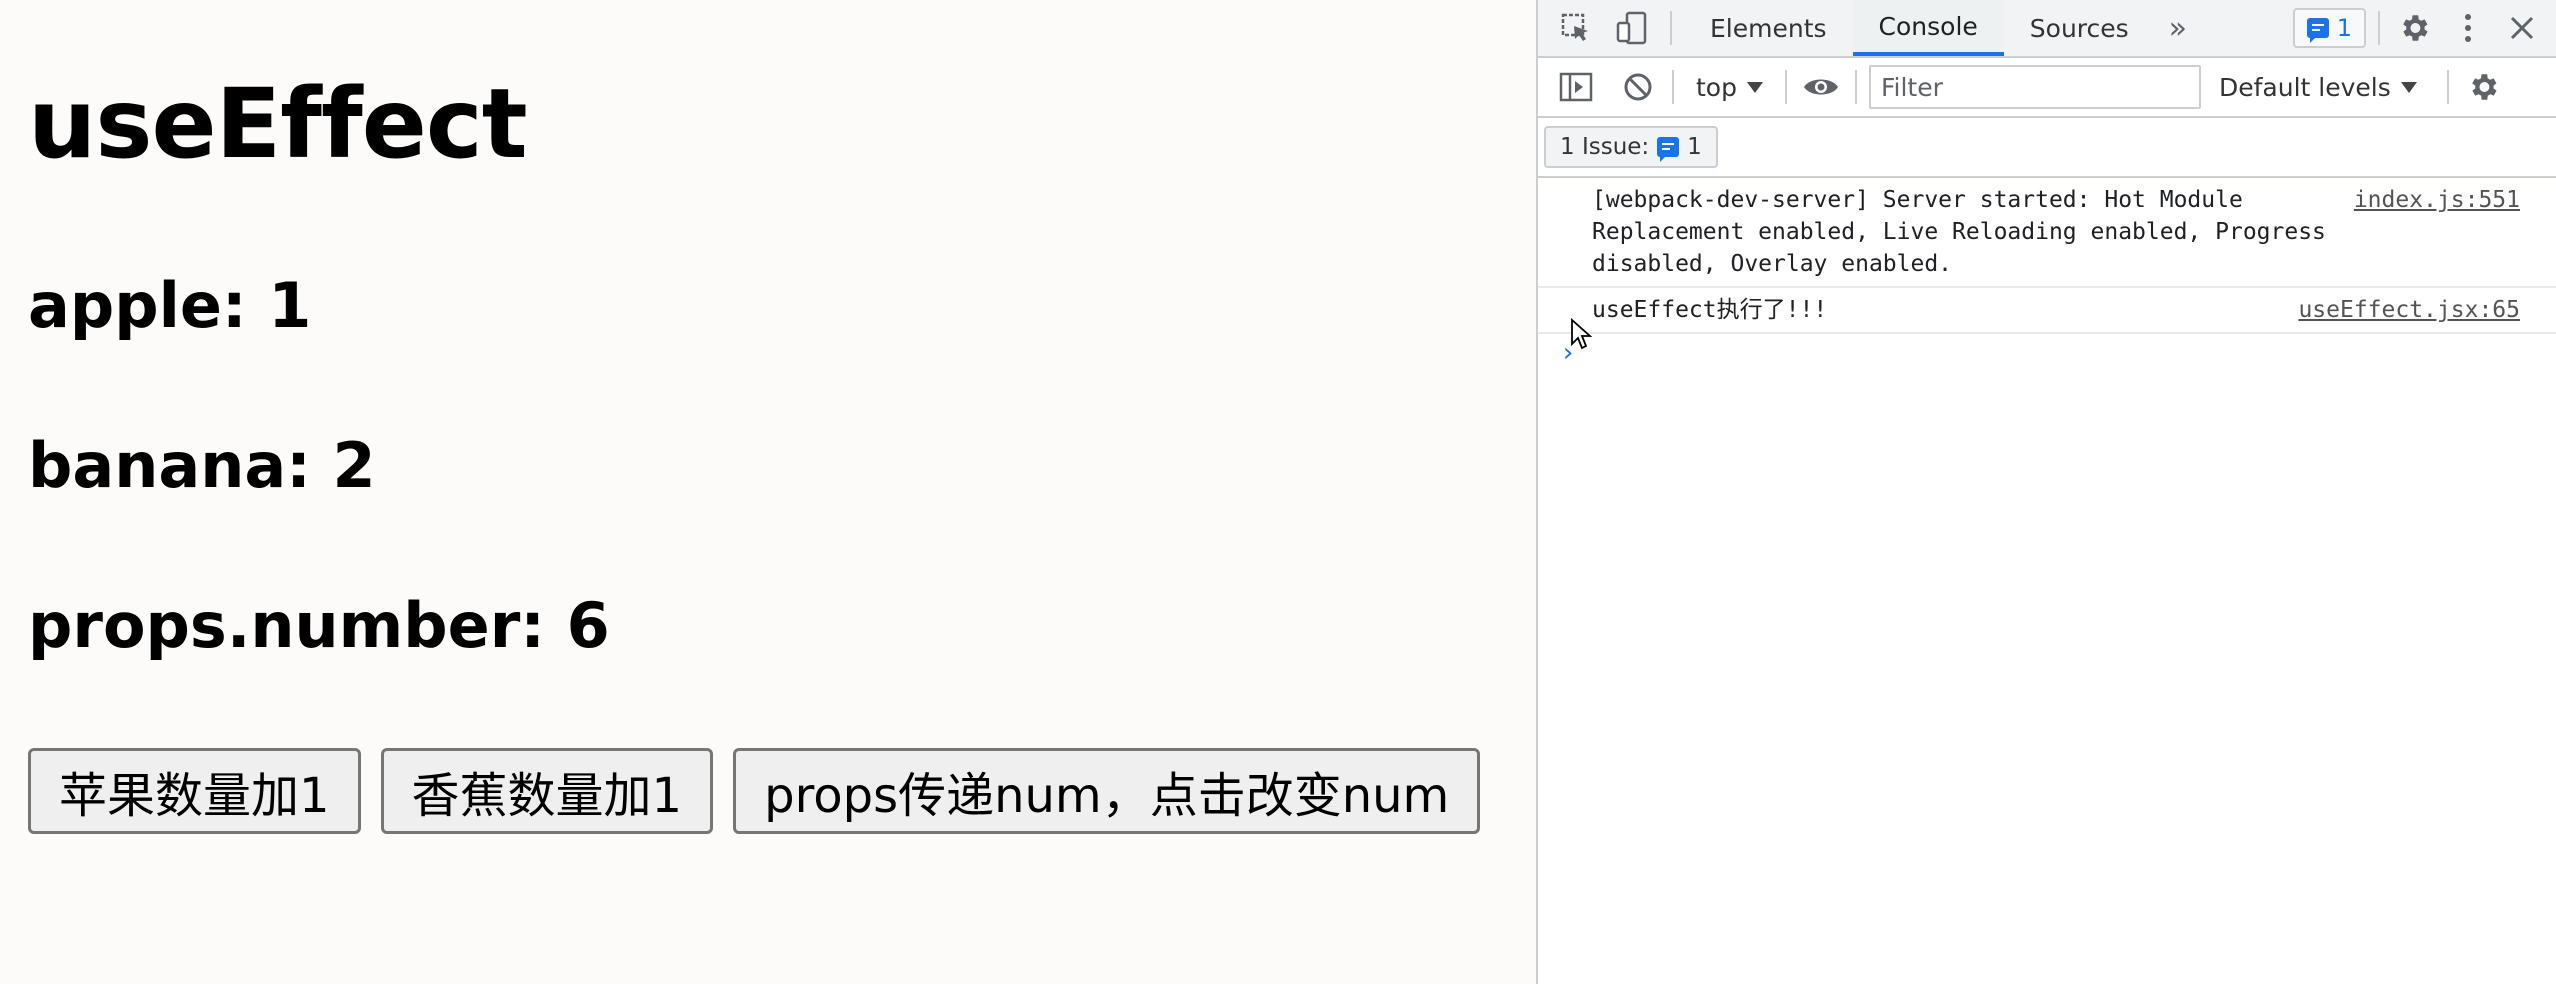 This screenshot has width=2556, height=984. What do you see at coordinates (2047, 148) in the screenshot?
I see `issues-bar: 1 Issue: 1` at bounding box center [2047, 148].